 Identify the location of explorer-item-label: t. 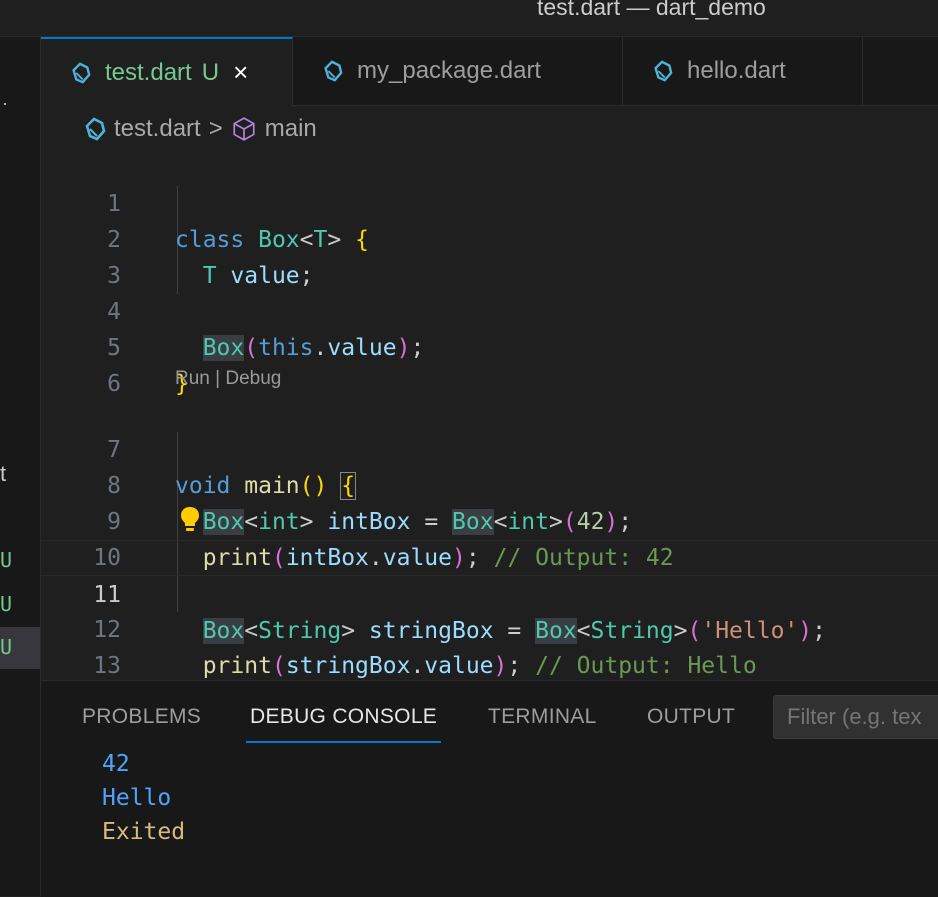
(3, 473).